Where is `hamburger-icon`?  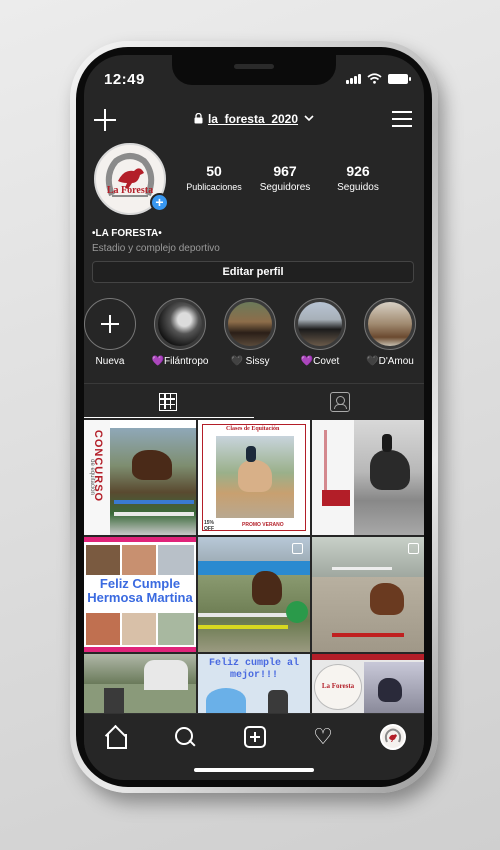
hamburger-icon is located at coordinates (402, 112).